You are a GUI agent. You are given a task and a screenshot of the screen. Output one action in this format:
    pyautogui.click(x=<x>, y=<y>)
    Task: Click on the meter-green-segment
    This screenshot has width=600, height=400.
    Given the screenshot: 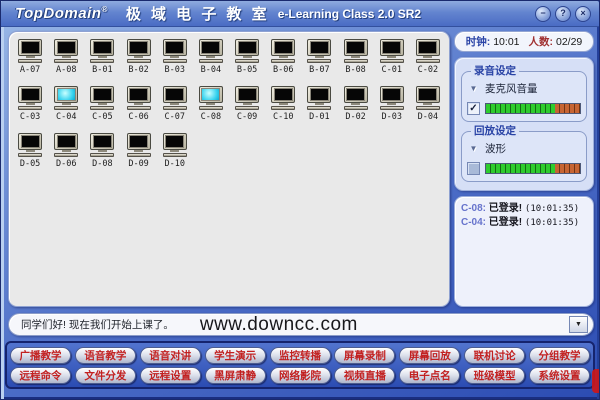 What is the action you would take?
    pyautogui.click(x=520, y=168)
    